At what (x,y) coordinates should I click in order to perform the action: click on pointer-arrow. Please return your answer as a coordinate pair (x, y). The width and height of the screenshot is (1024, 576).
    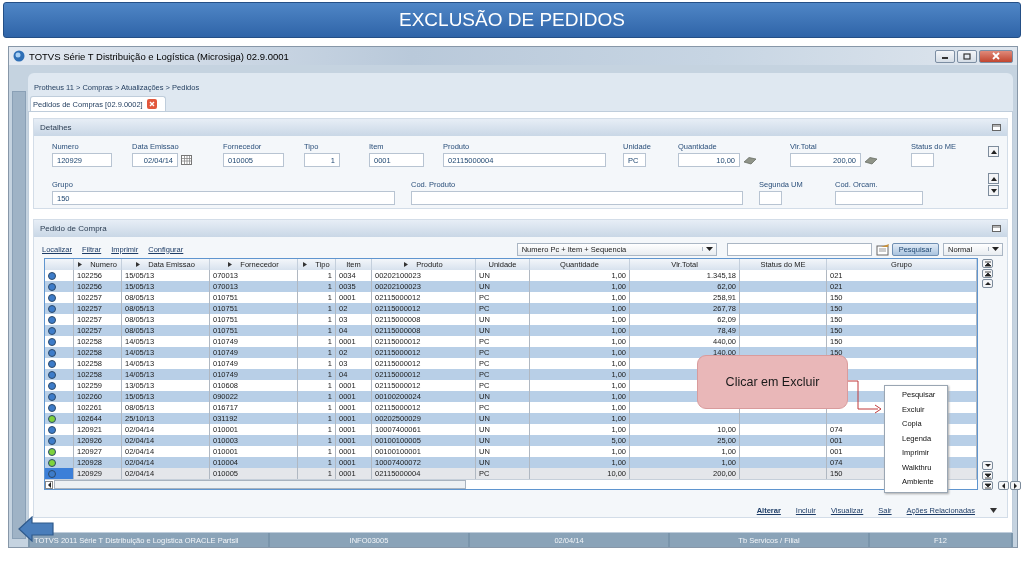
    Looking at the image, I should click on (865, 396).